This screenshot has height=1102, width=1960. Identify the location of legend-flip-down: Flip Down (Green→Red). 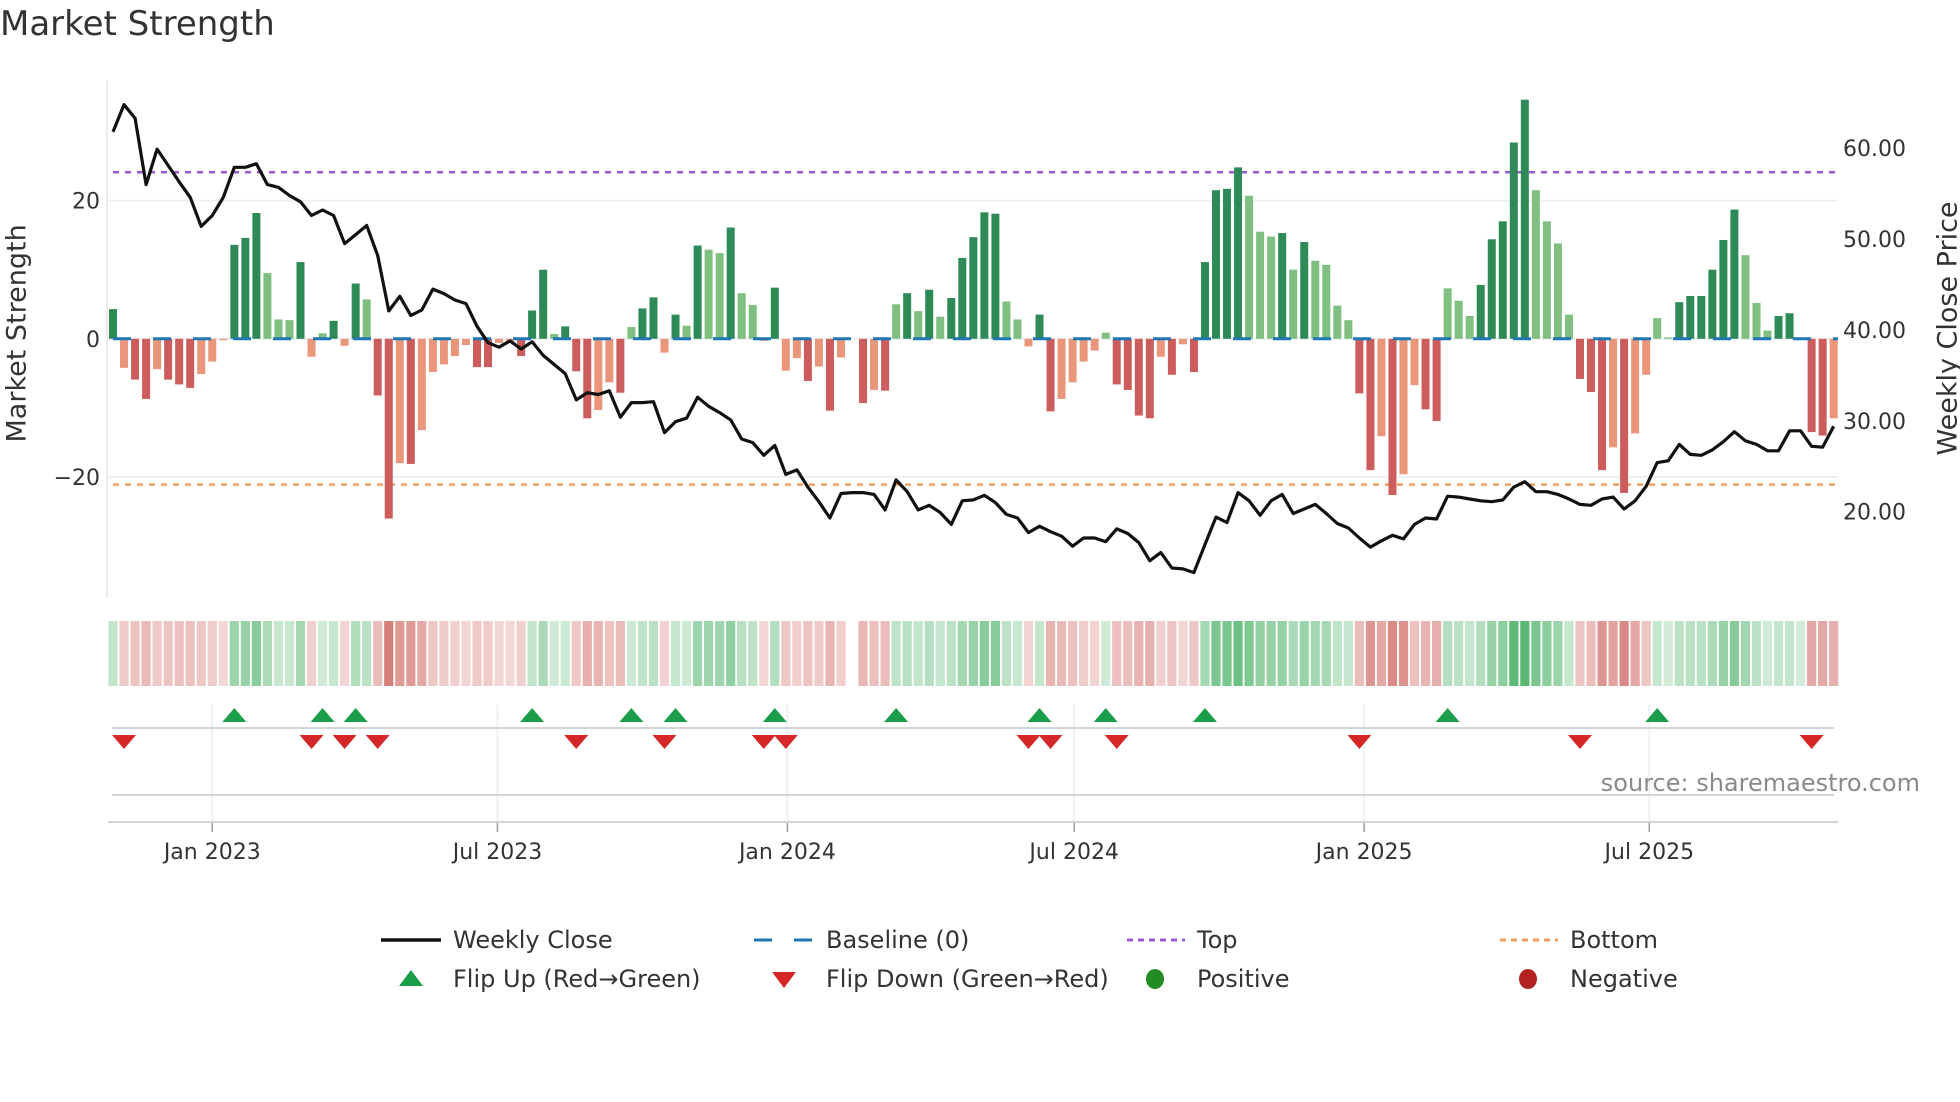
(931, 979).